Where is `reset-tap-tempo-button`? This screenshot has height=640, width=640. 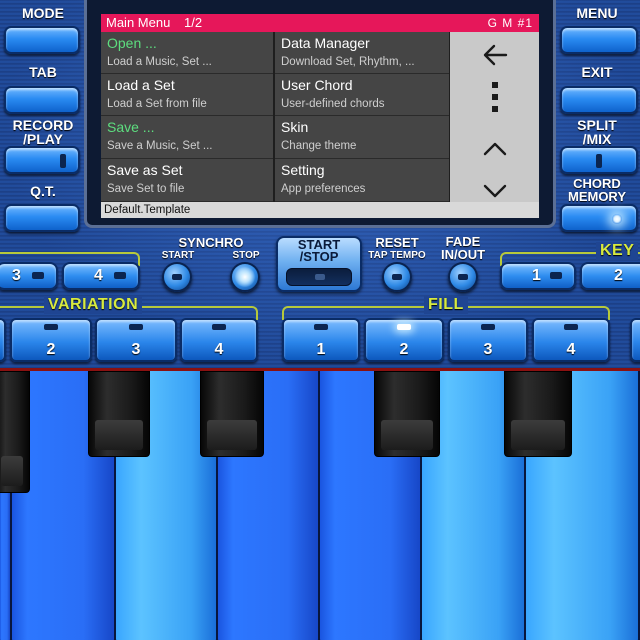
reset-tap-tempo-button is located at coordinates (397, 277).